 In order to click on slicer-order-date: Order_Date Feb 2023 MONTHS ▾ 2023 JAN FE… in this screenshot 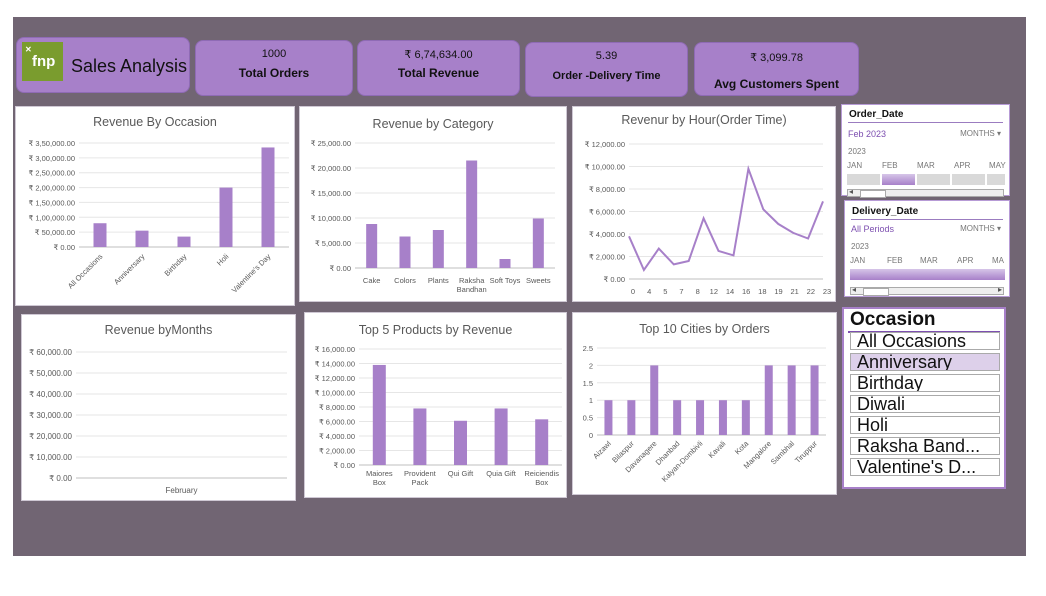, I will do `click(925, 151)`.